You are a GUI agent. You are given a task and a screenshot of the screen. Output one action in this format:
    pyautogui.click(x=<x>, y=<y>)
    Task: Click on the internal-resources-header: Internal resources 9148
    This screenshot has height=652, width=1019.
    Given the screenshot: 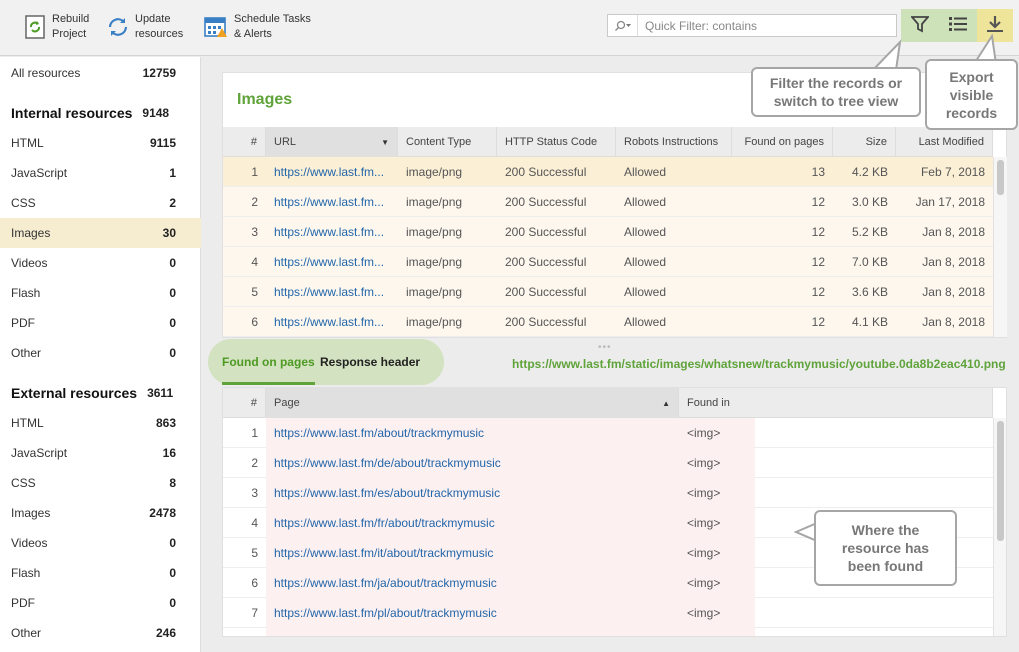 What is the action you would take?
    pyautogui.click(x=100, y=113)
    